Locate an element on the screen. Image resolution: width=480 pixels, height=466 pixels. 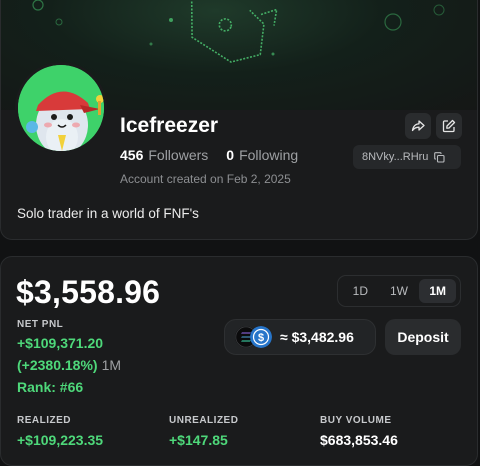
net-pnl-percent-row: (+2380.18%) 1M is located at coordinates (69, 365).